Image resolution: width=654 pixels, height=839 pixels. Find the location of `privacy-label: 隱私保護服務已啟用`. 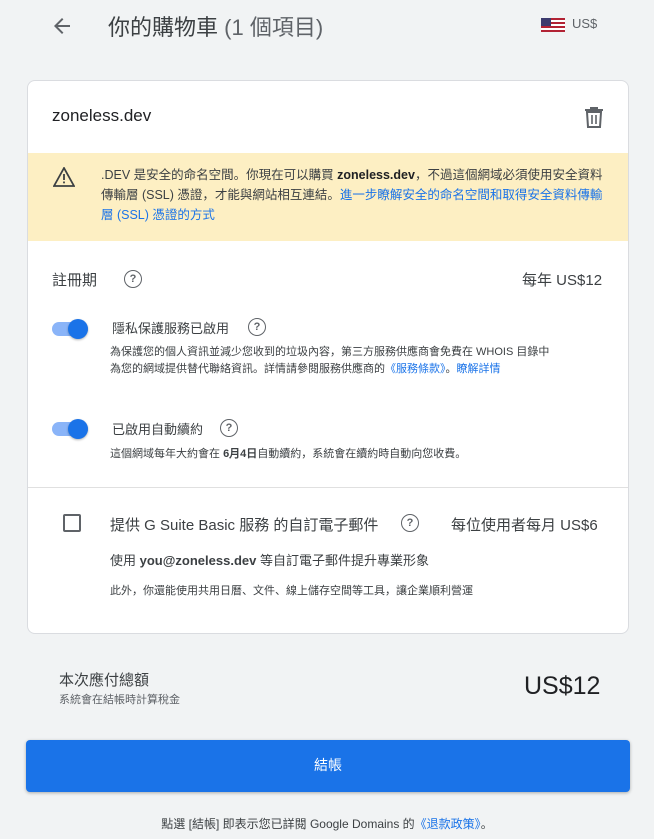

privacy-label: 隱私保護服務已啟用 is located at coordinates (171, 328).